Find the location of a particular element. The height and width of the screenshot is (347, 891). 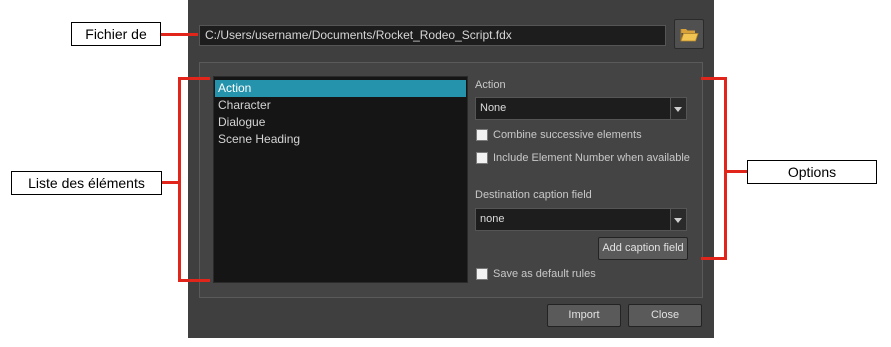

callout-file: Fichier de is located at coordinates (116, 34).